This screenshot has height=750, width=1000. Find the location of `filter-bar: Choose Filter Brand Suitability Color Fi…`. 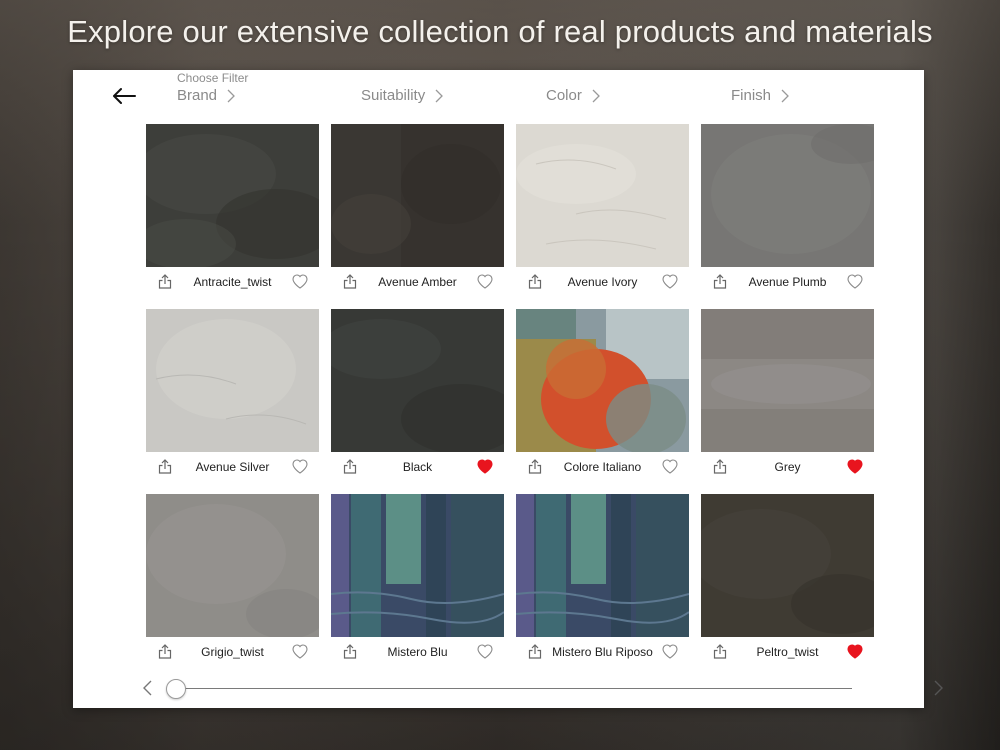

filter-bar: Choose Filter Brand Suitability Color Fi… is located at coordinates (498, 95).